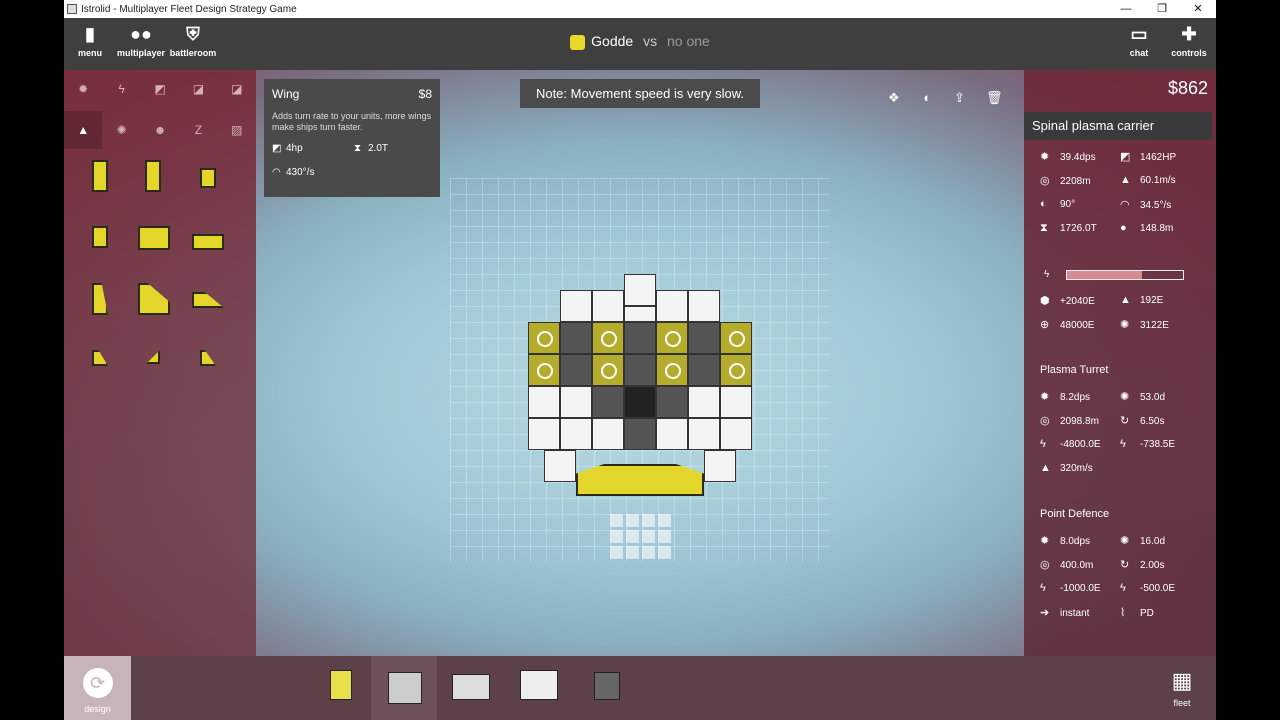 The image size is (1280, 720). Describe the element at coordinates (83, 89) in the screenshot. I see `tab-weapons: ✹` at that location.